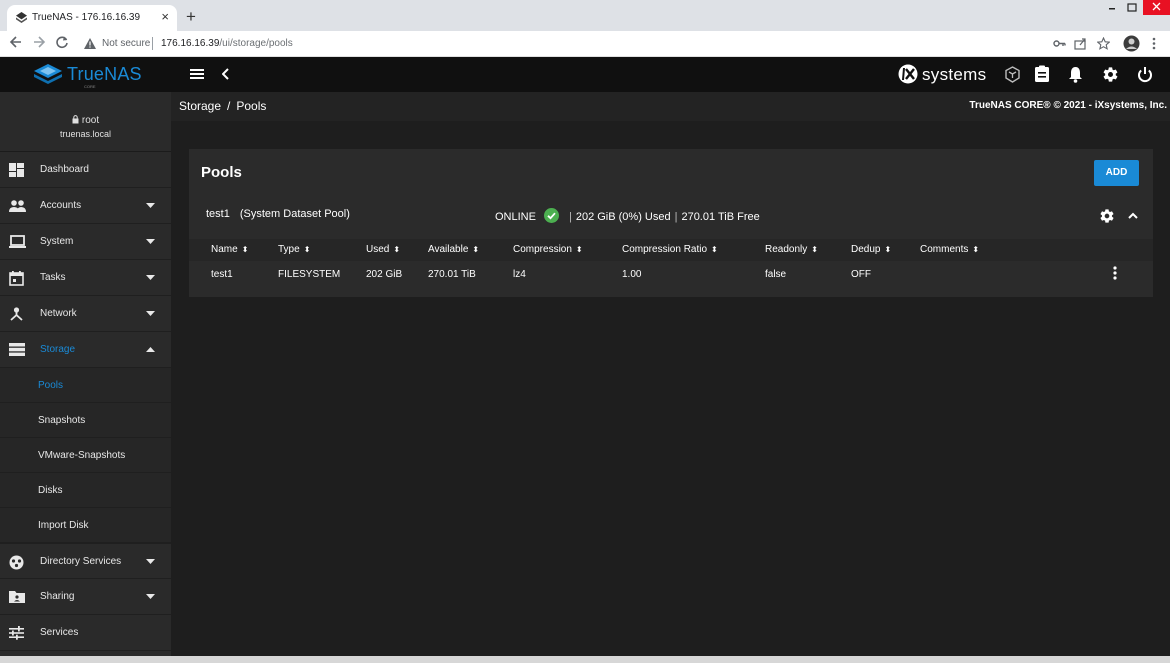 This screenshot has height=663, width=1170. Describe the element at coordinates (1133, 215) in the screenshot. I see `collapse-pool-chevron-up-icon` at that location.